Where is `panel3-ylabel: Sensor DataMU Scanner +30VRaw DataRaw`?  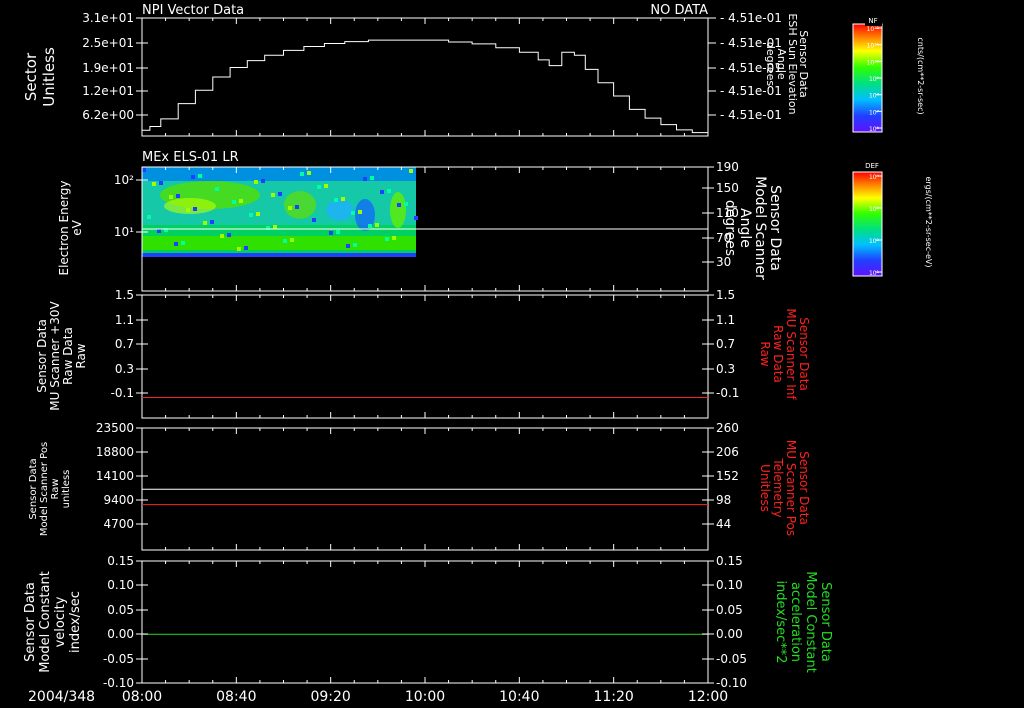 panel3-ylabel: Sensor DataMU Scanner +30VRaw DataRaw is located at coordinates (61, 356).